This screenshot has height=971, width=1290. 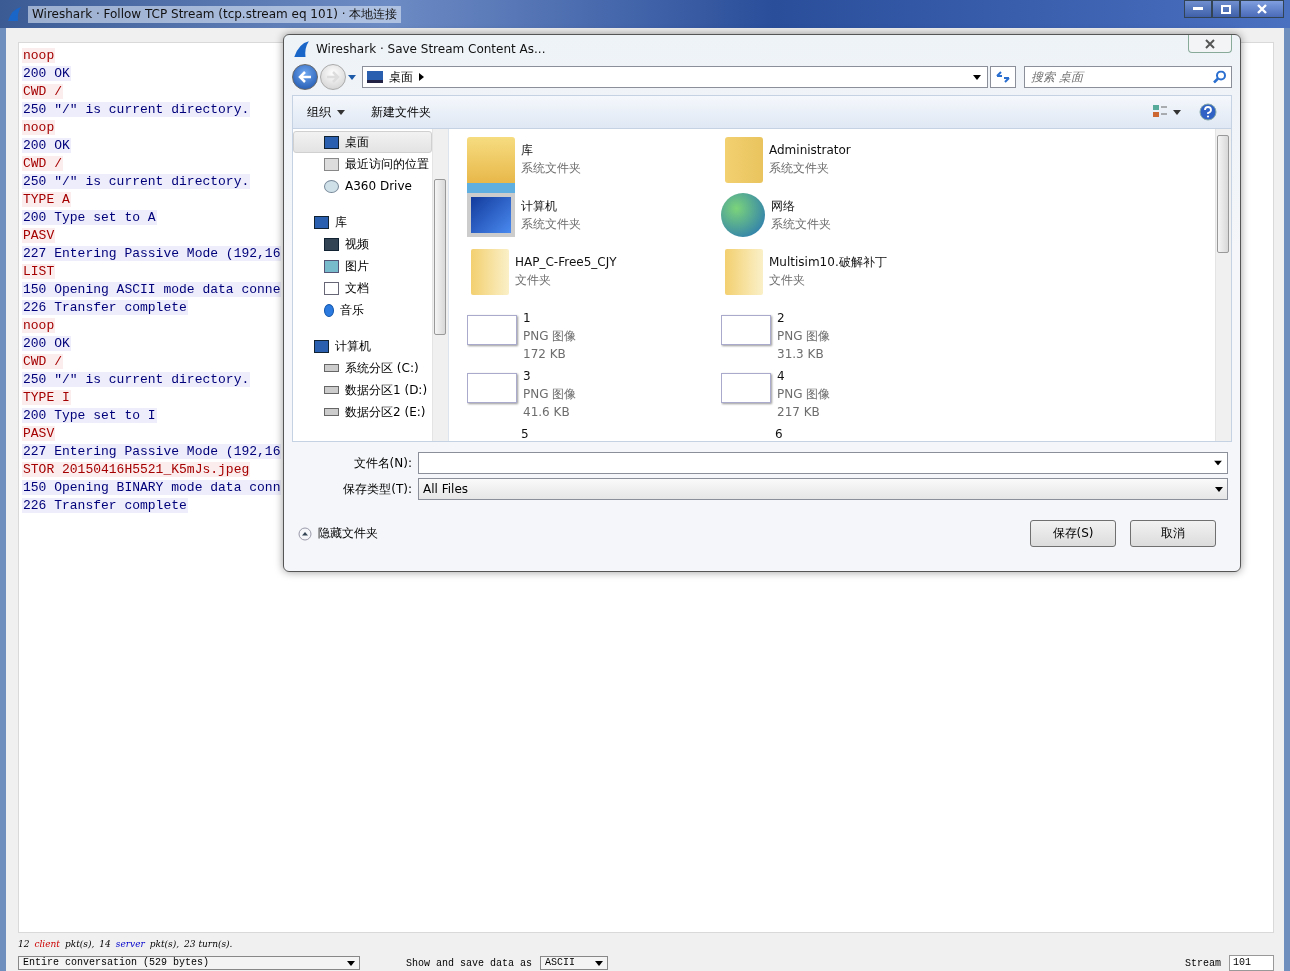 I want to click on file-name: 5, so click(x=525, y=433).